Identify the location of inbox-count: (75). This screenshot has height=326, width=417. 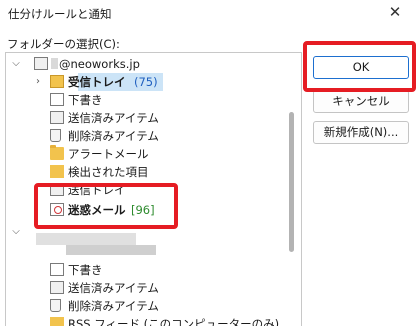
(146, 82).